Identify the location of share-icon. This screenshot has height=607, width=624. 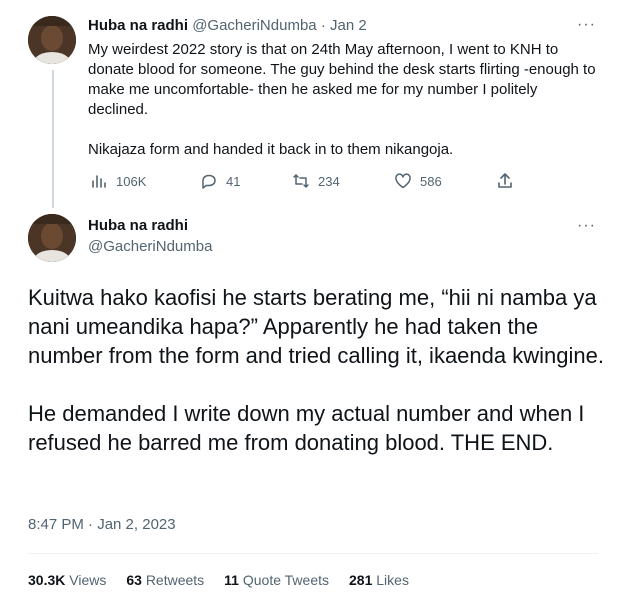
(505, 180).